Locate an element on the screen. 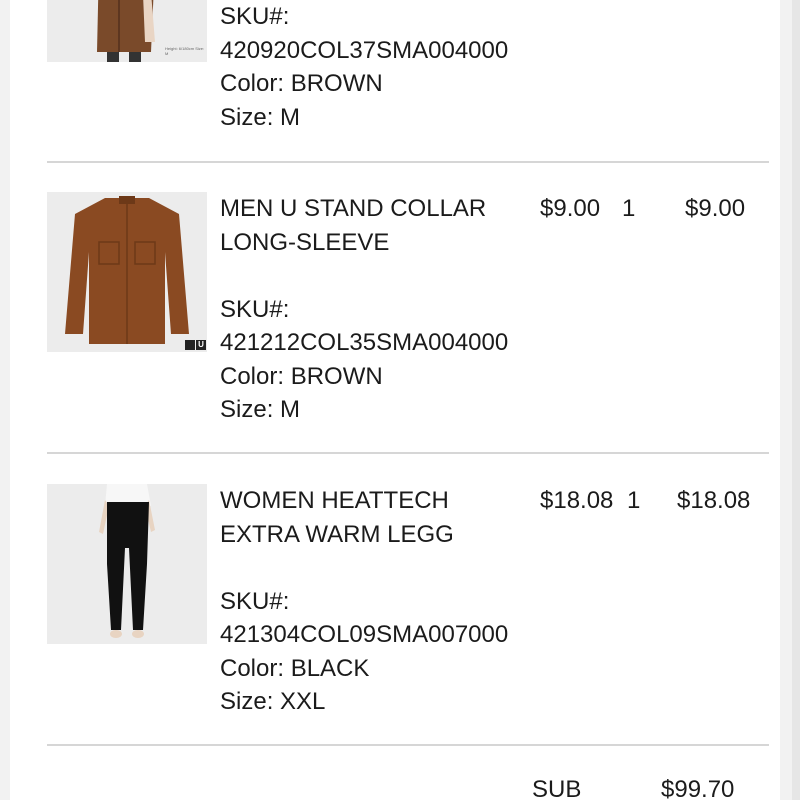 The image size is (800, 800). scrollbar-track is located at coordinates (796, 400).